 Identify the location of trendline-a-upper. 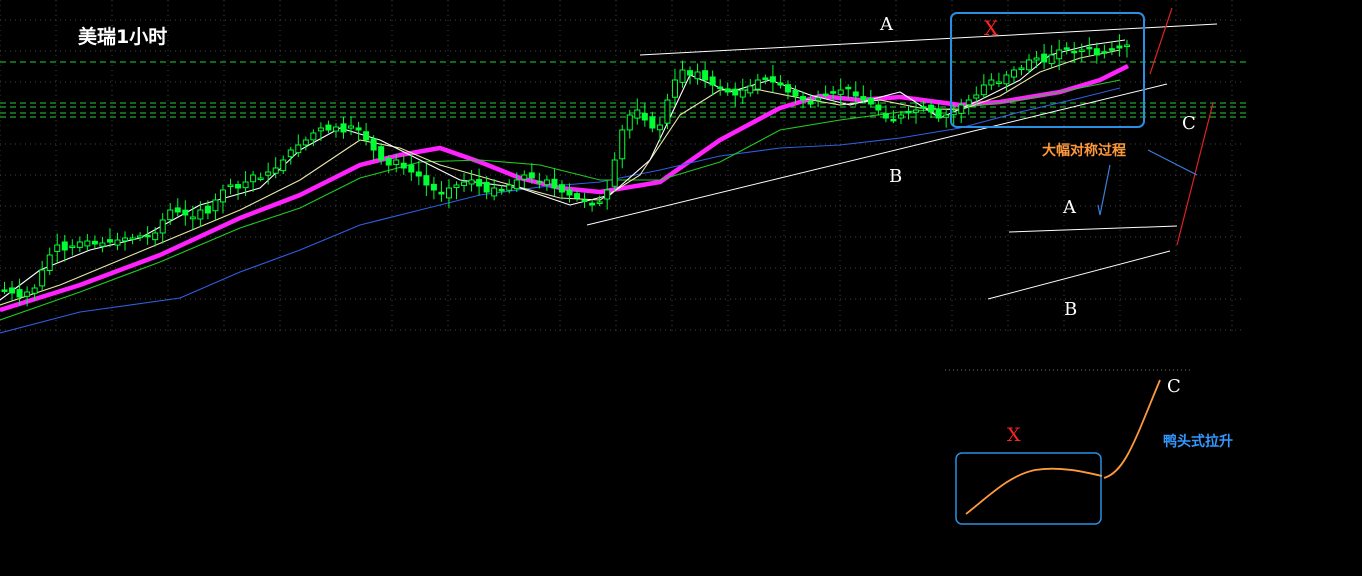
(928, 39).